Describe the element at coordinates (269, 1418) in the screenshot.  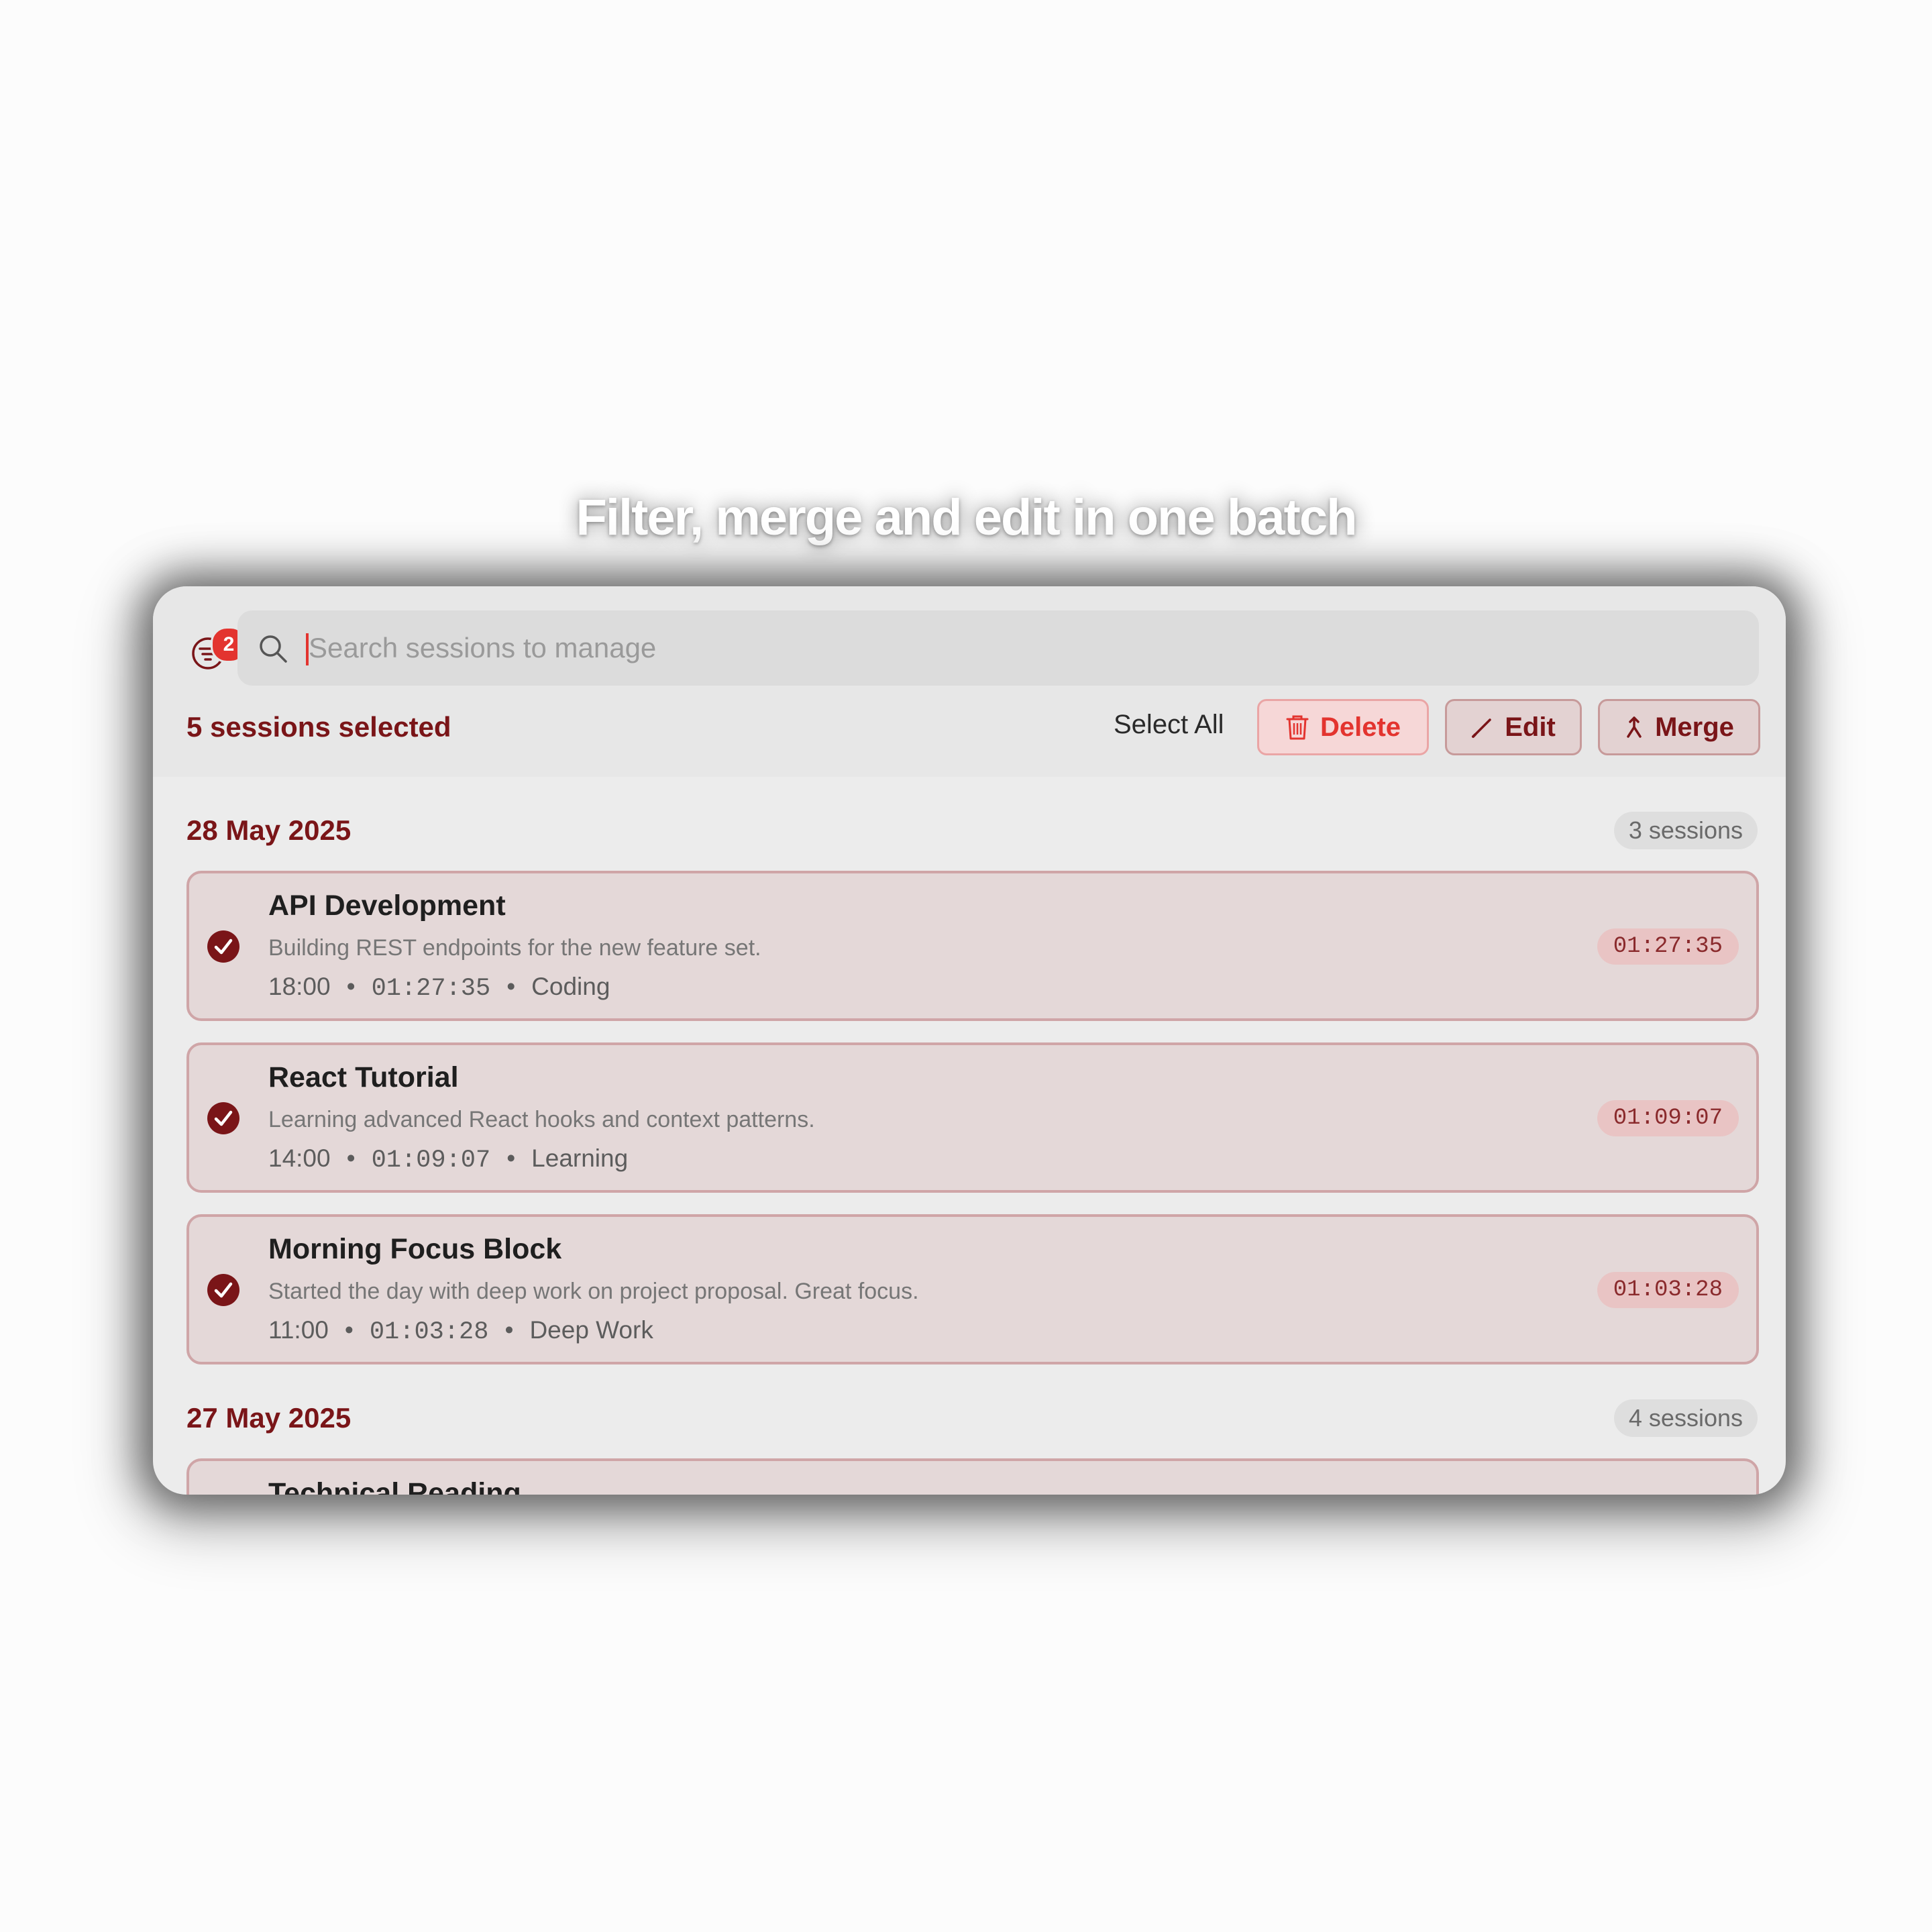
I see `day-header: 27 May 2025` at that location.